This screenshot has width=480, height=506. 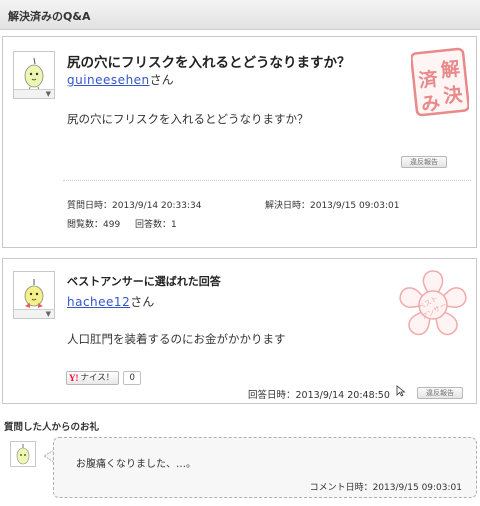 I want to click on best-answer-title: ベストアンサーに選ばれた回答, so click(x=144, y=281).